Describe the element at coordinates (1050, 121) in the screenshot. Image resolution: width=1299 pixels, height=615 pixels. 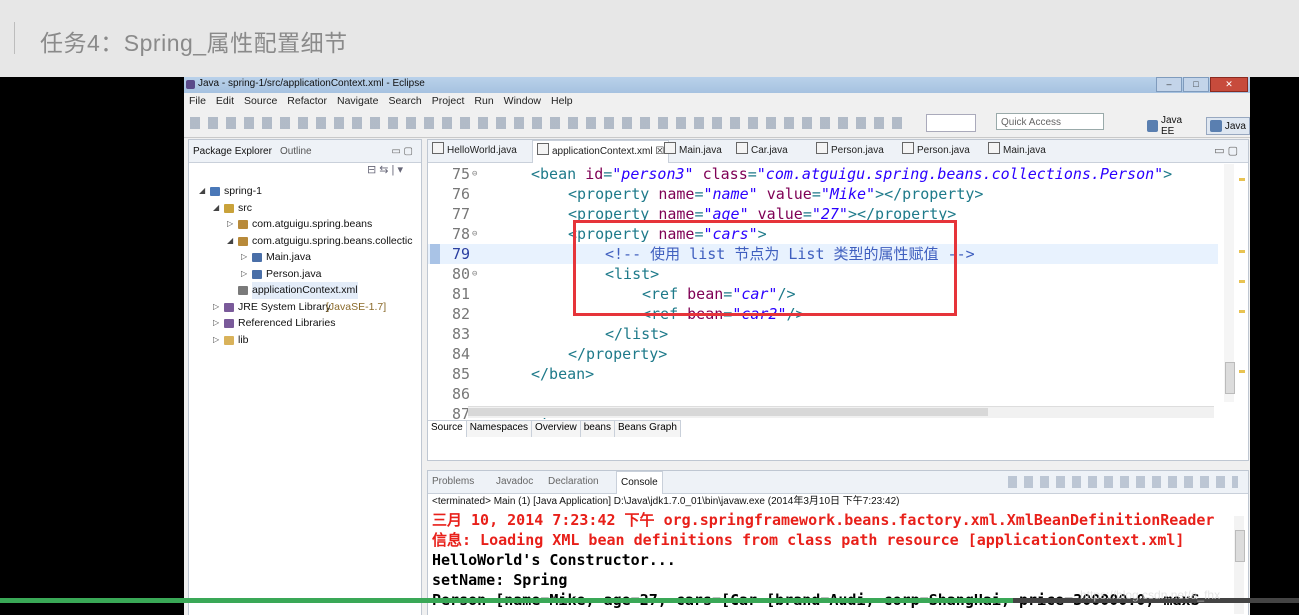
I see `quick-access-input: Quick Access` at that location.